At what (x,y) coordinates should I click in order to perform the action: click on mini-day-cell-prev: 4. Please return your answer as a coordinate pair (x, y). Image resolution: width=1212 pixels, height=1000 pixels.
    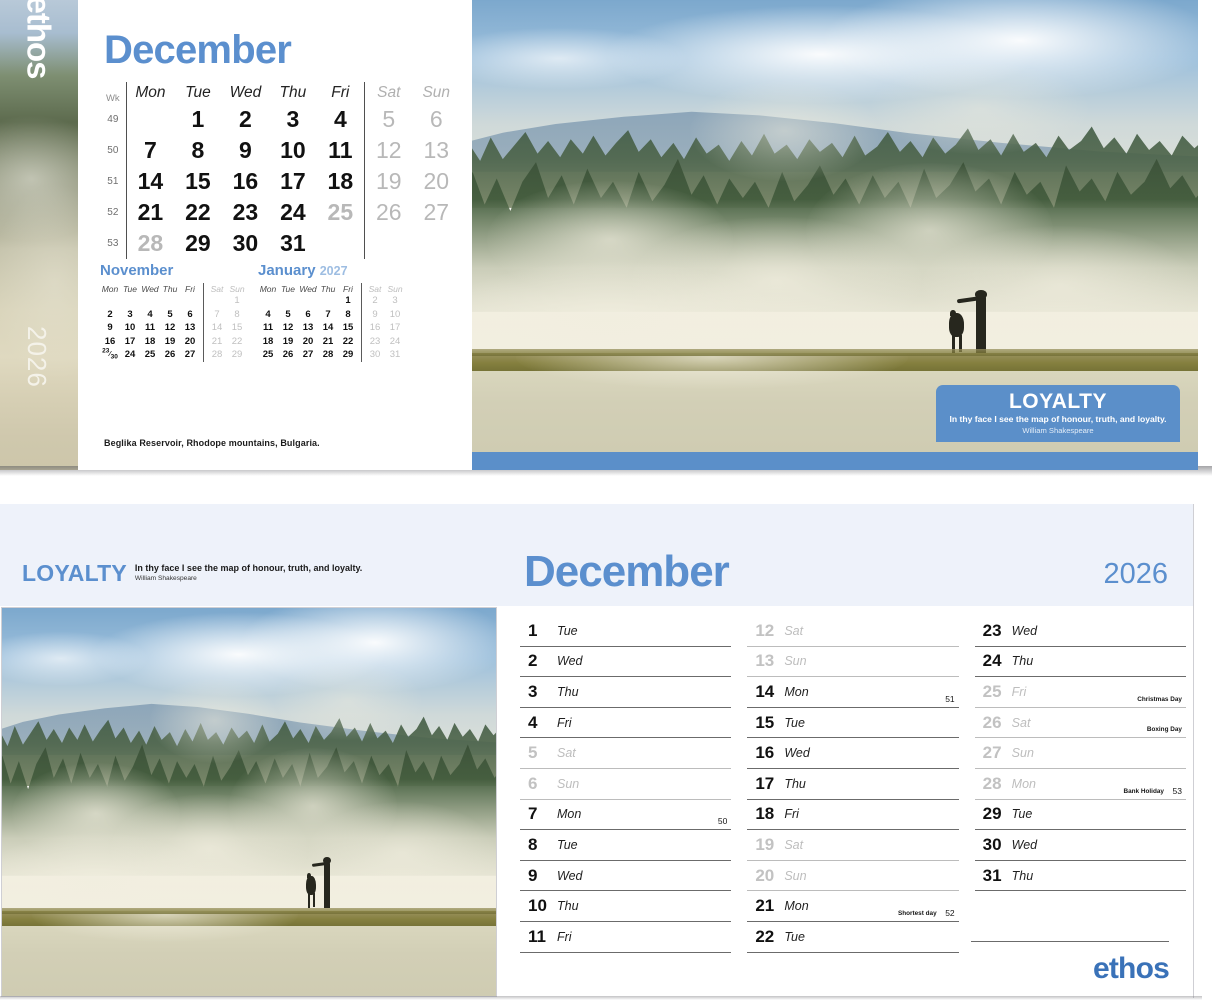
    Looking at the image, I should click on (150, 315).